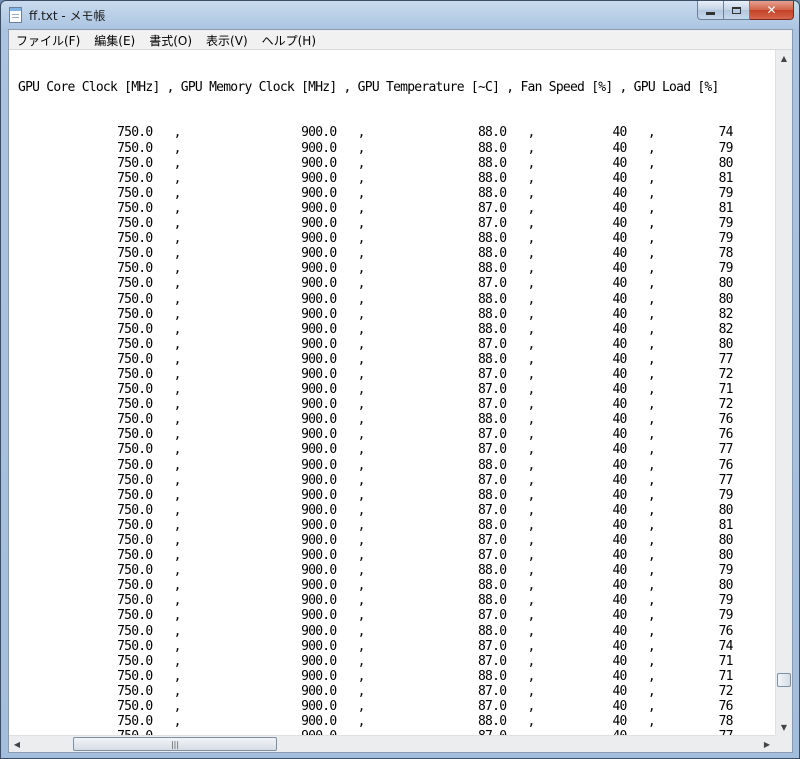 This screenshot has width=800, height=759. Describe the element at coordinates (710, 10) in the screenshot. I see `minimize-button` at that location.